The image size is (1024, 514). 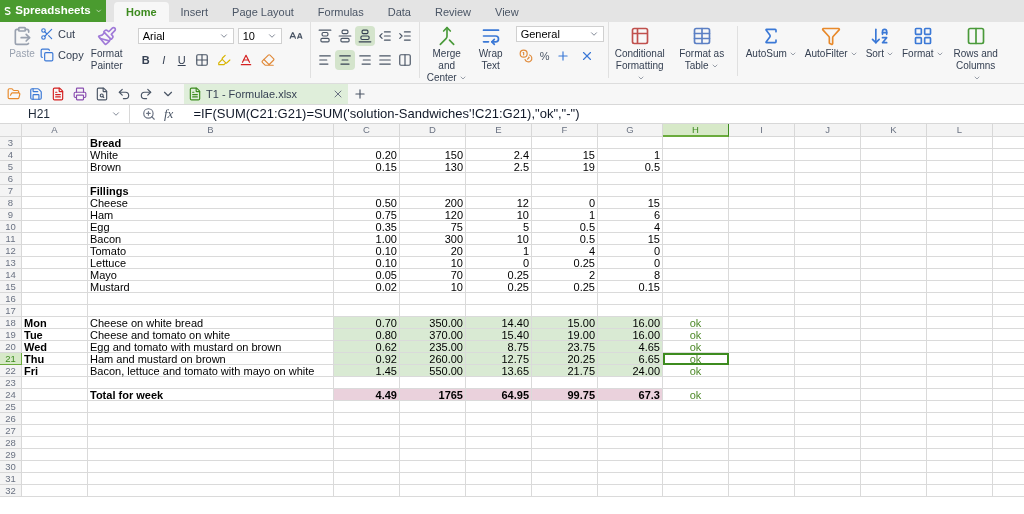 What do you see at coordinates (11, 287) in the screenshot?
I see `row-header: 15` at bounding box center [11, 287].